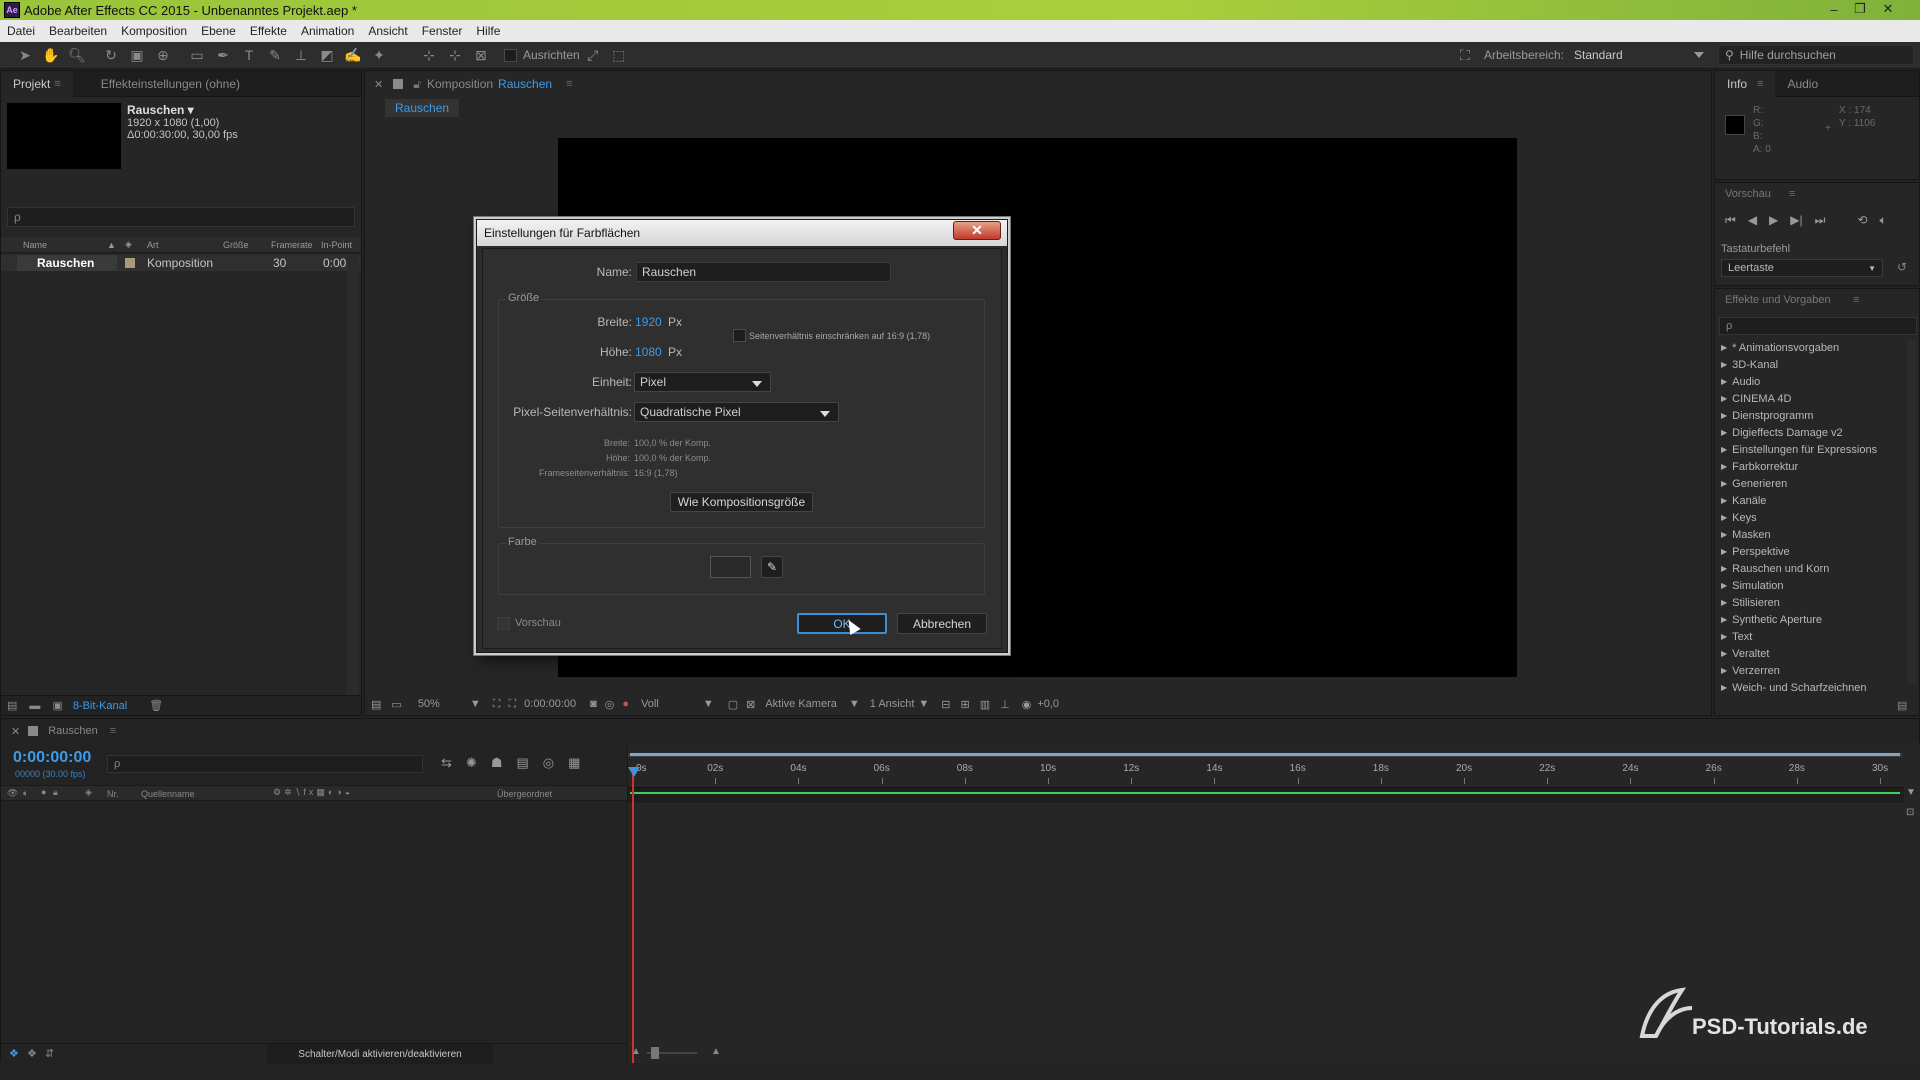  Describe the element at coordinates (842, 623) in the screenshot. I see `ok-button: OK` at that location.